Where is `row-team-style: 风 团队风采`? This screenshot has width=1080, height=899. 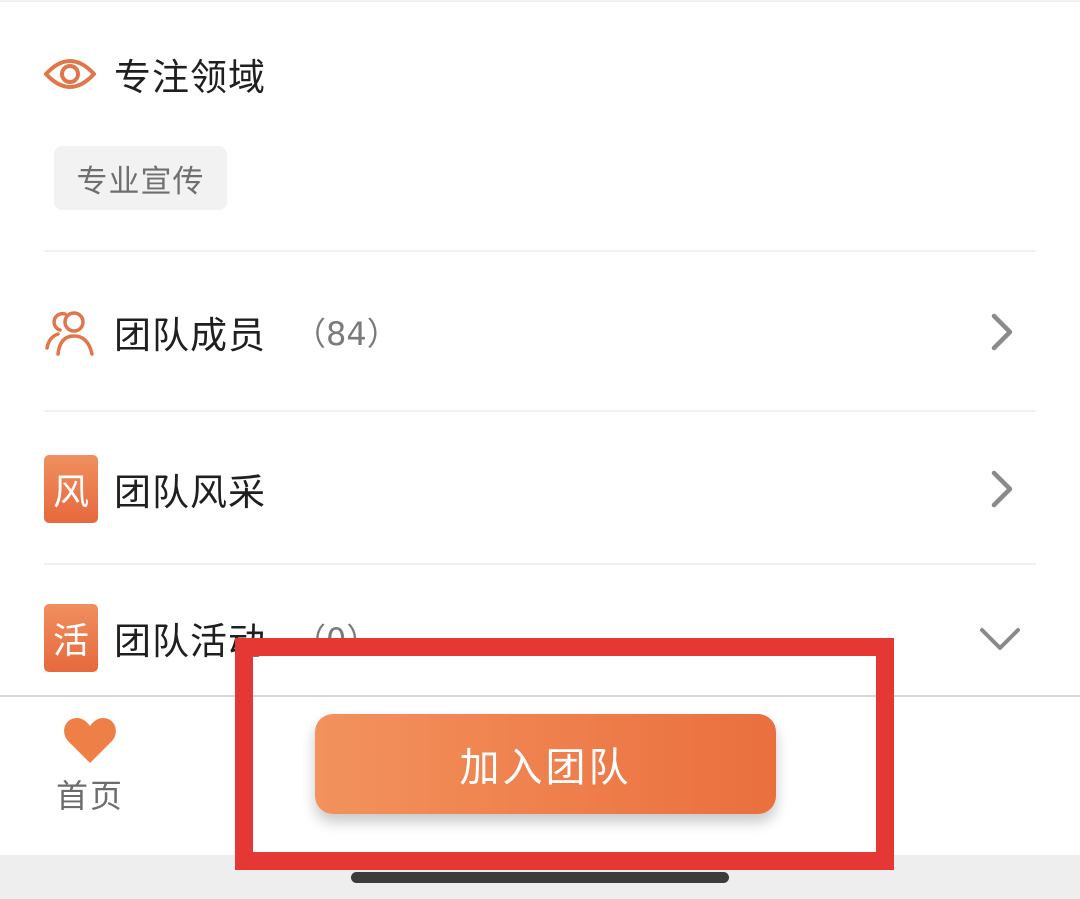 row-team-style: 风 团队风采 is located at coordinates (540, 489).